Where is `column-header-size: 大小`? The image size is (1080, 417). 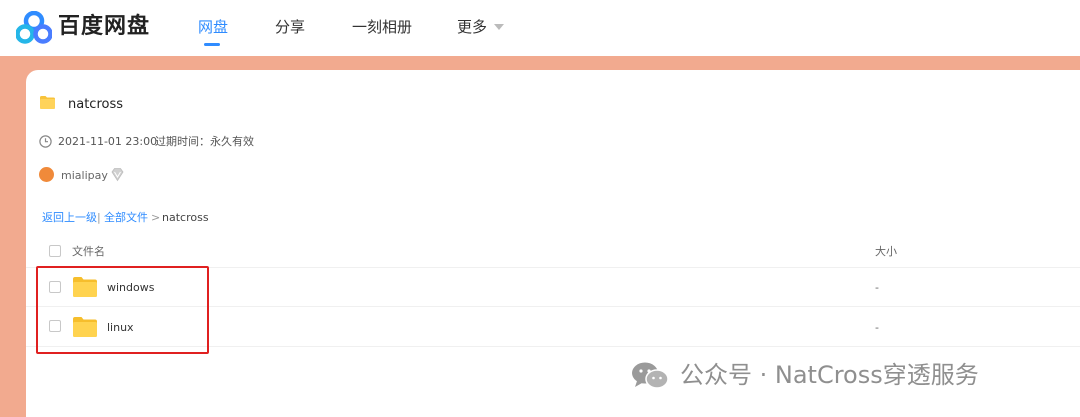 column-header-size: 大小 is located at coordinates (886, 251).